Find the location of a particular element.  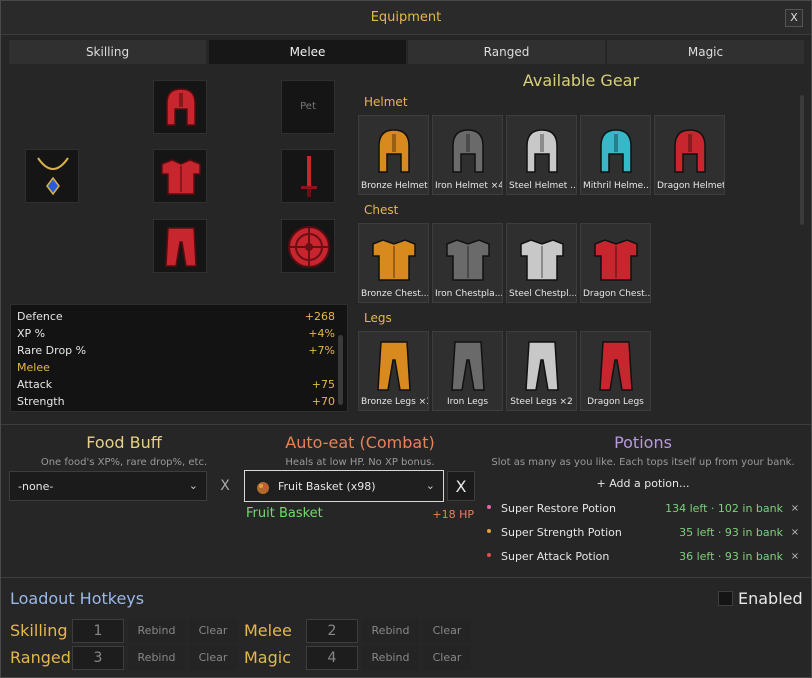

gear-item-legs: Bronze Legs ×3 is located at coordinates (393, 371).